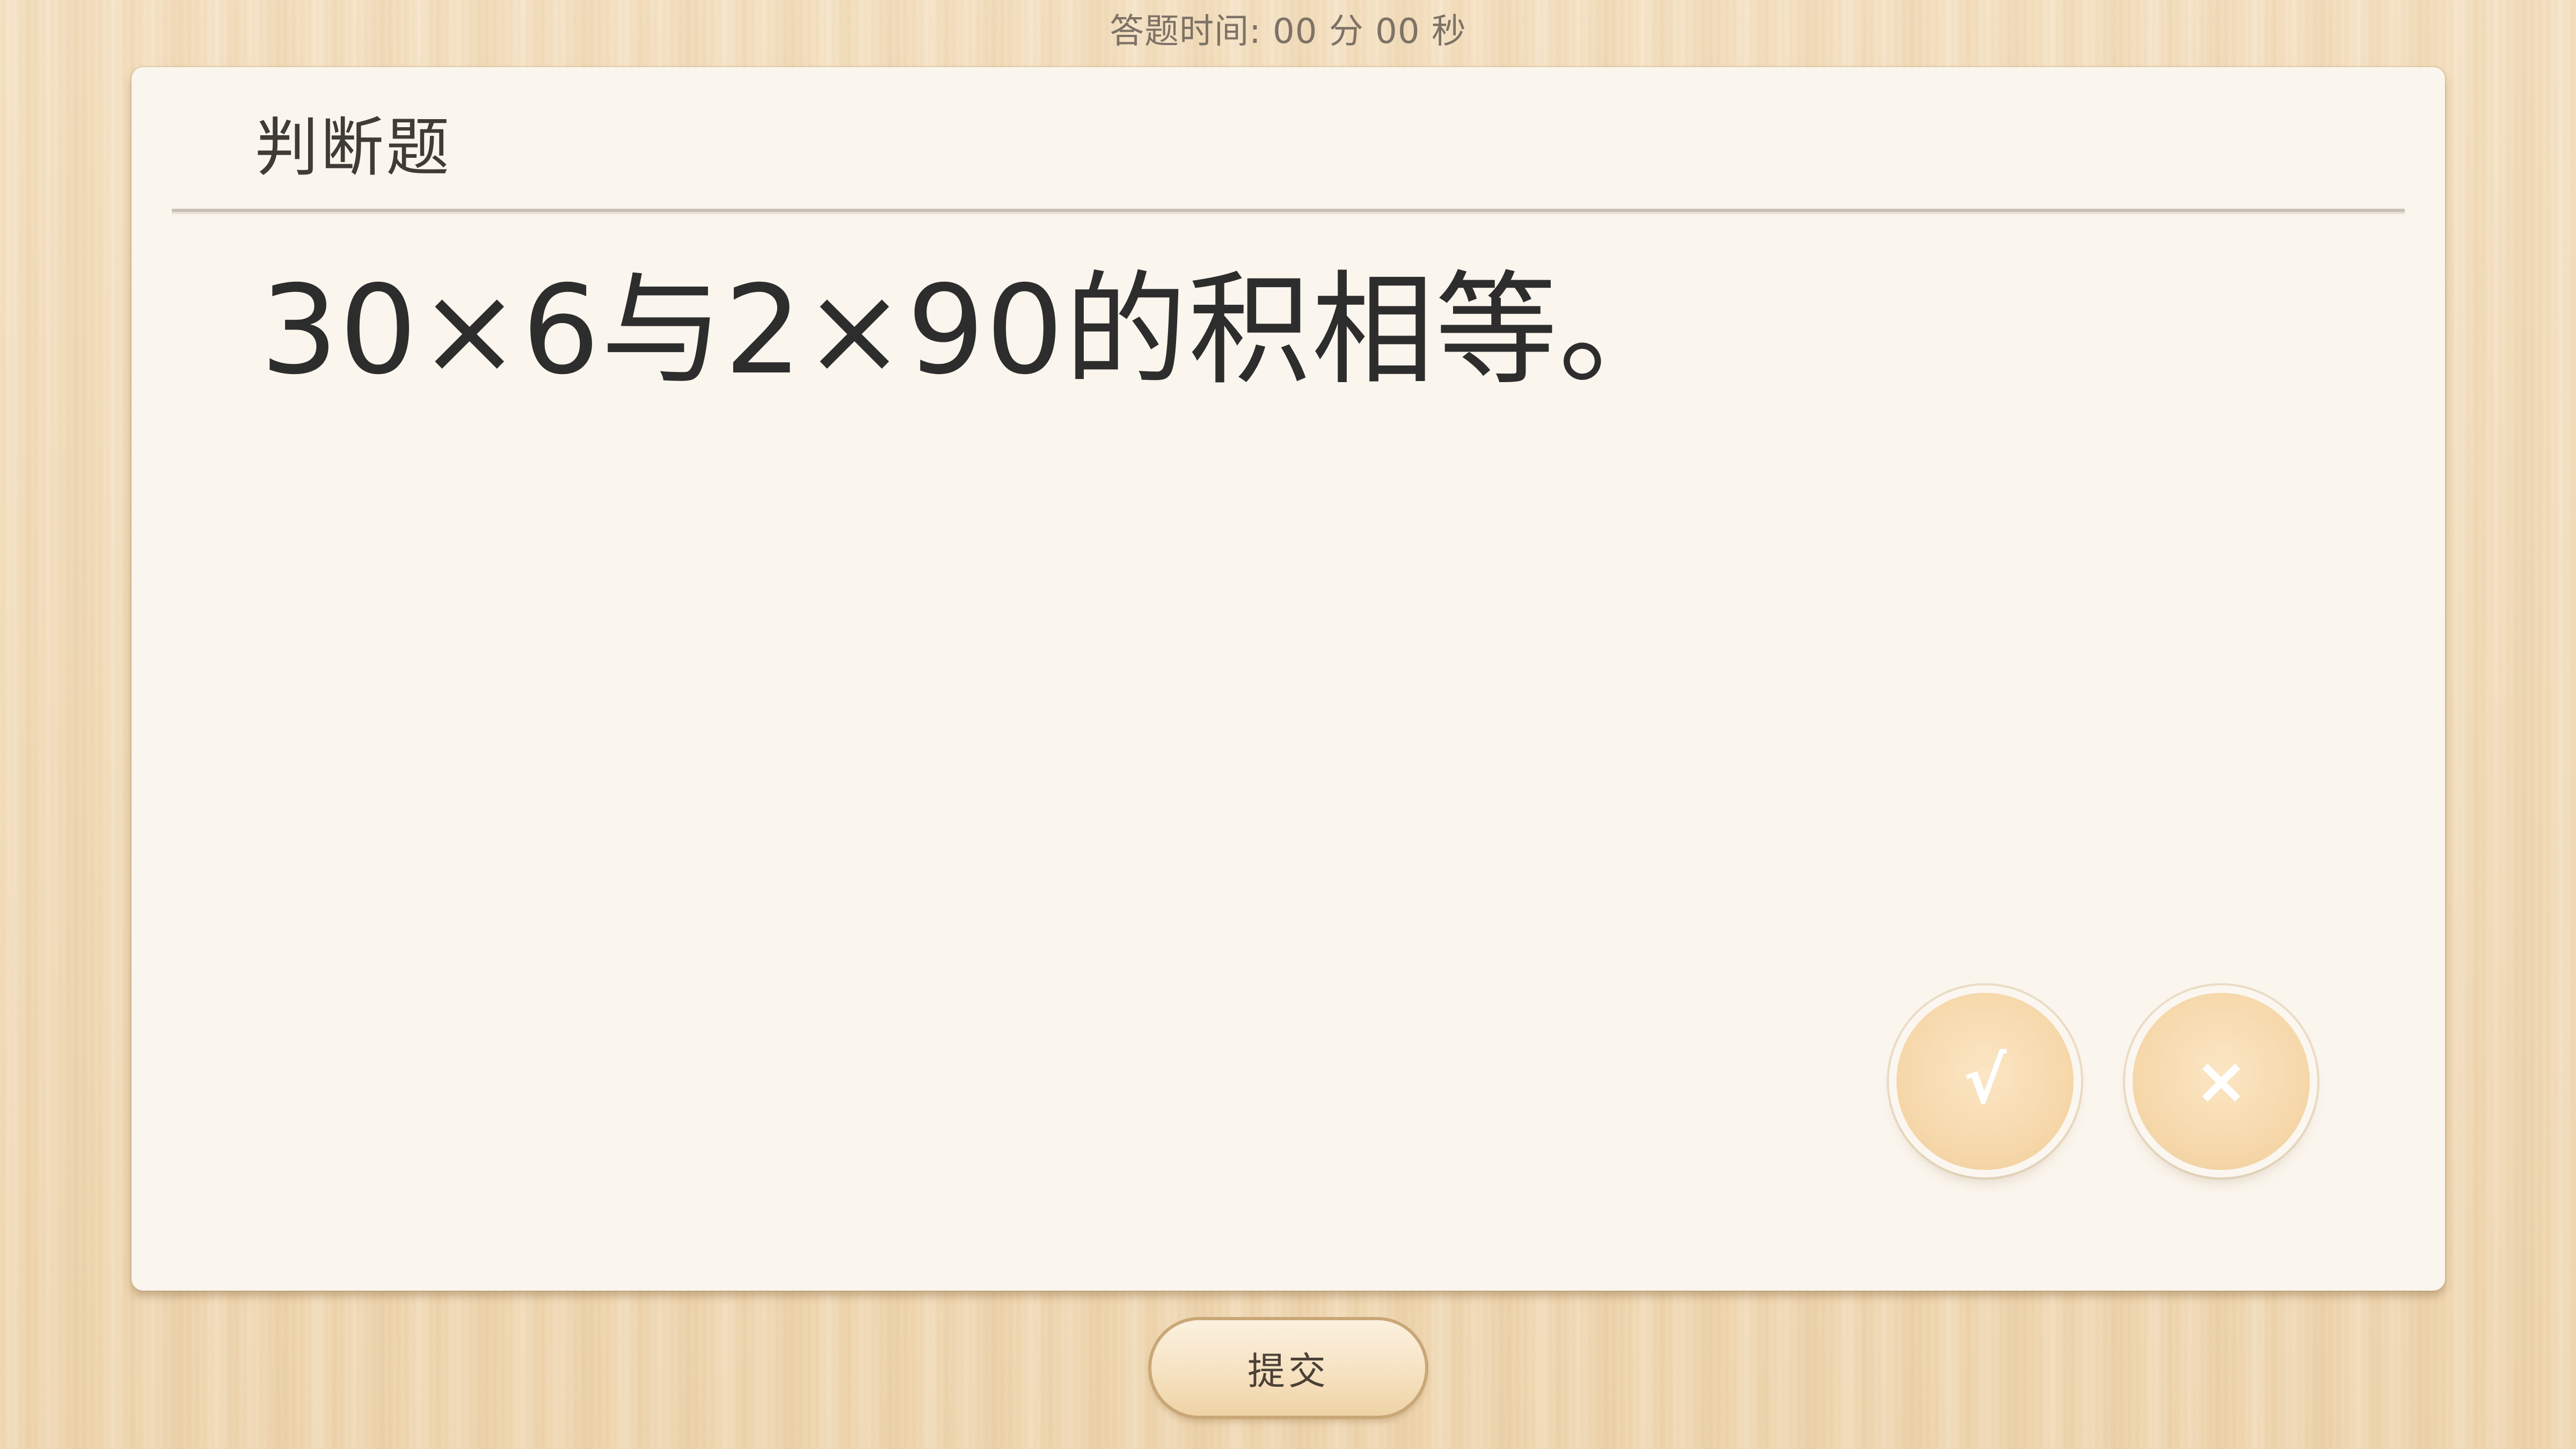  I want to click on answer-false-button: ×, so click(2221, 1081).